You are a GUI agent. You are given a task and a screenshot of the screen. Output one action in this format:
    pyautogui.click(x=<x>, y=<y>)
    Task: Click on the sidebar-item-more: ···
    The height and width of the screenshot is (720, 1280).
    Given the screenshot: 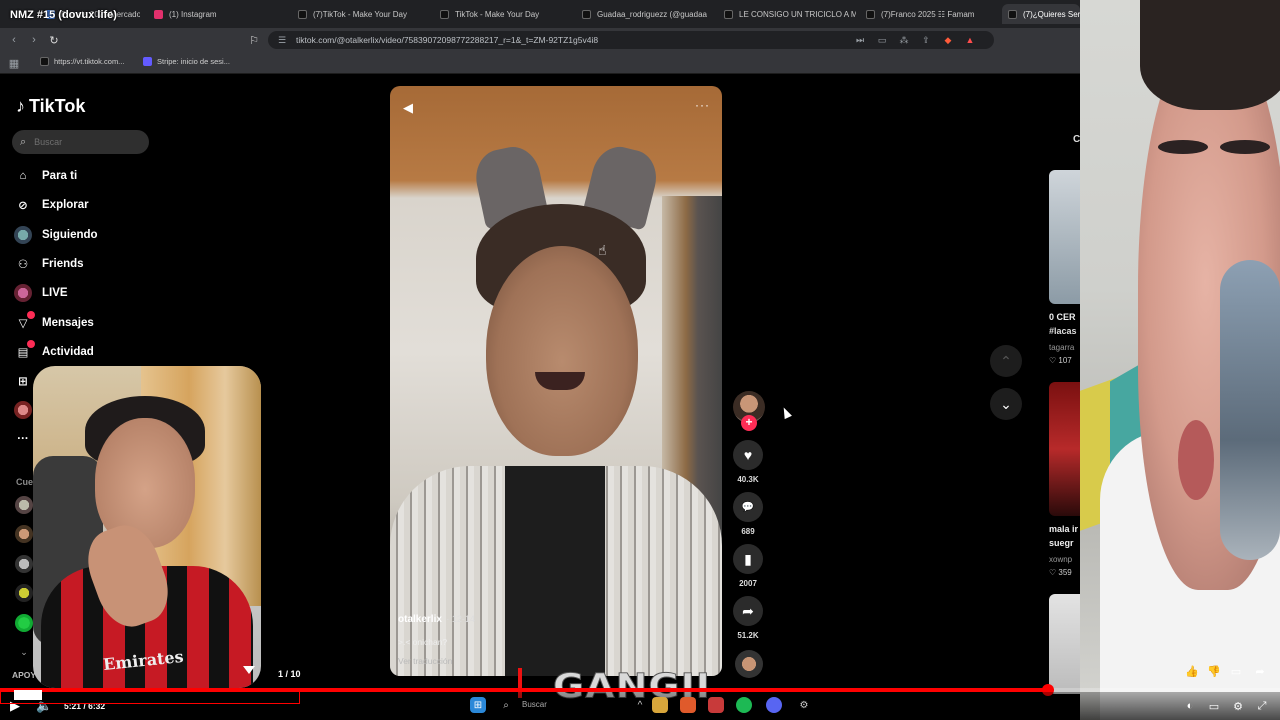 What is the action you would take?
    pyautogui.click(x=23, y=439)
    